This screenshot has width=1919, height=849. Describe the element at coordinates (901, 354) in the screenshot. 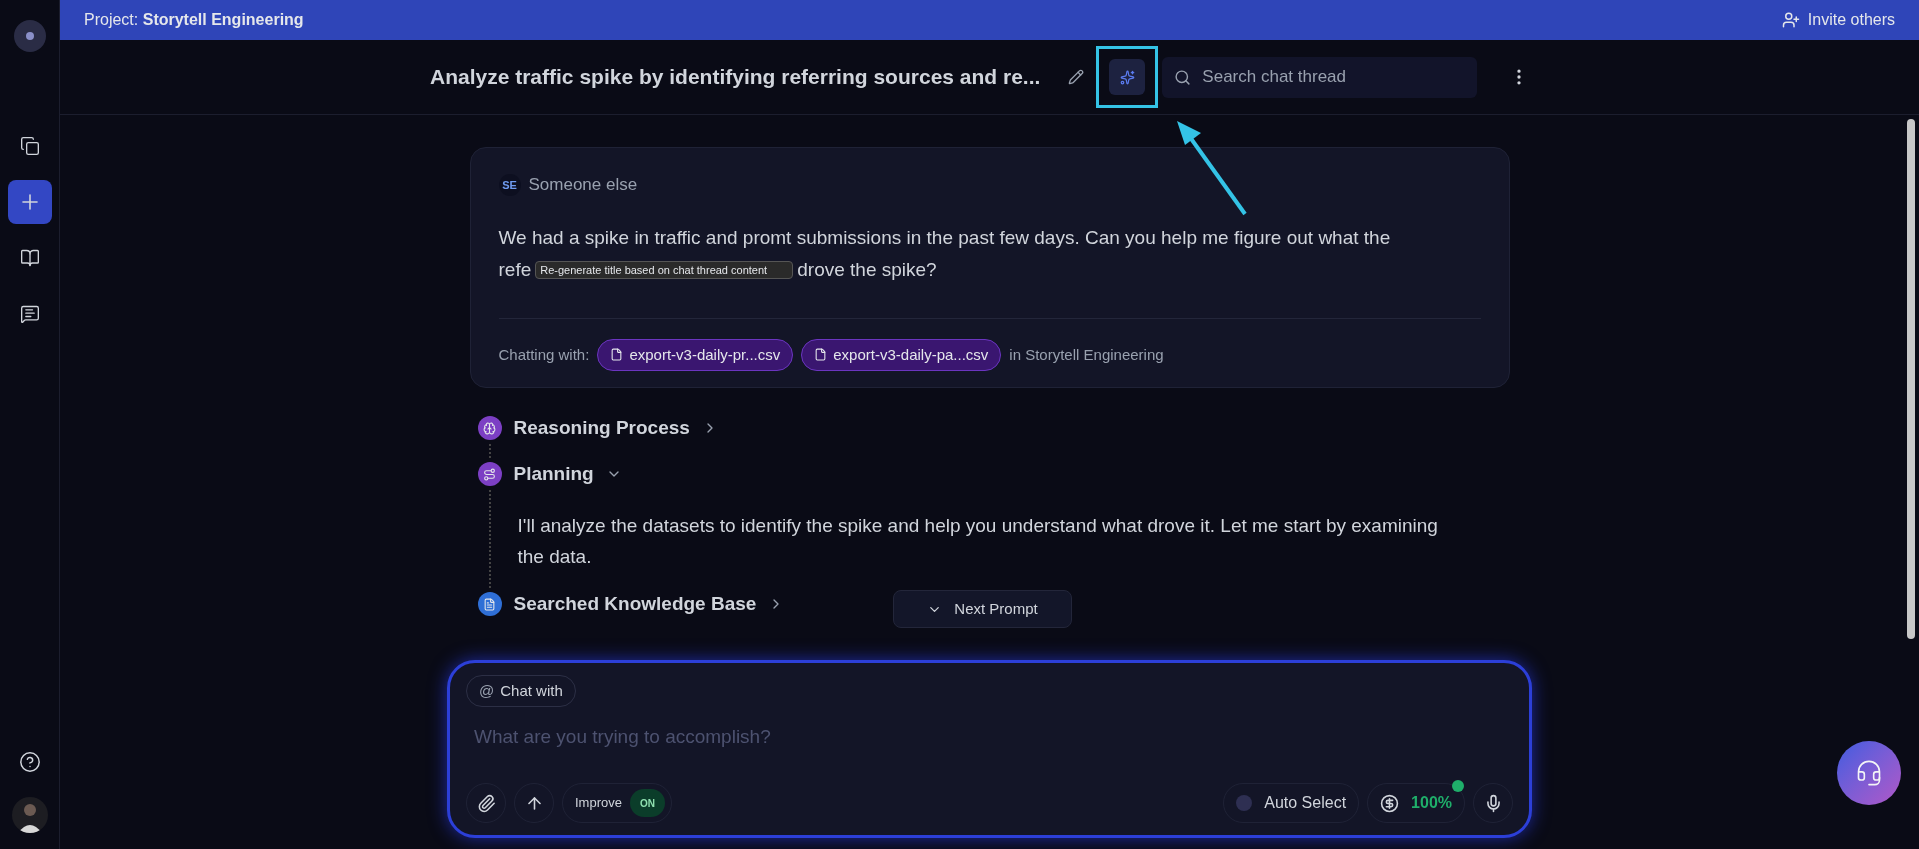

I see `file-chip: export-v3-daily-pa...csv` at that location.